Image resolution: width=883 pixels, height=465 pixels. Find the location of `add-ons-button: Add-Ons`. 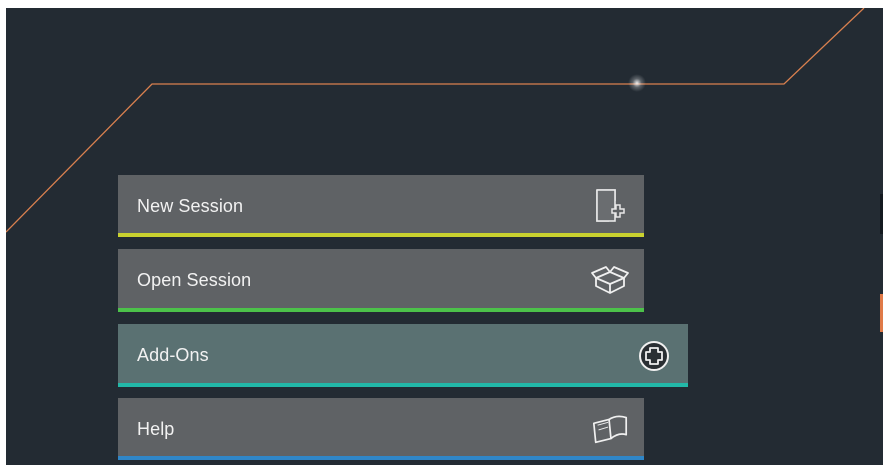

add-ons-button: Add-Ons is located at coordinates (403, 355).